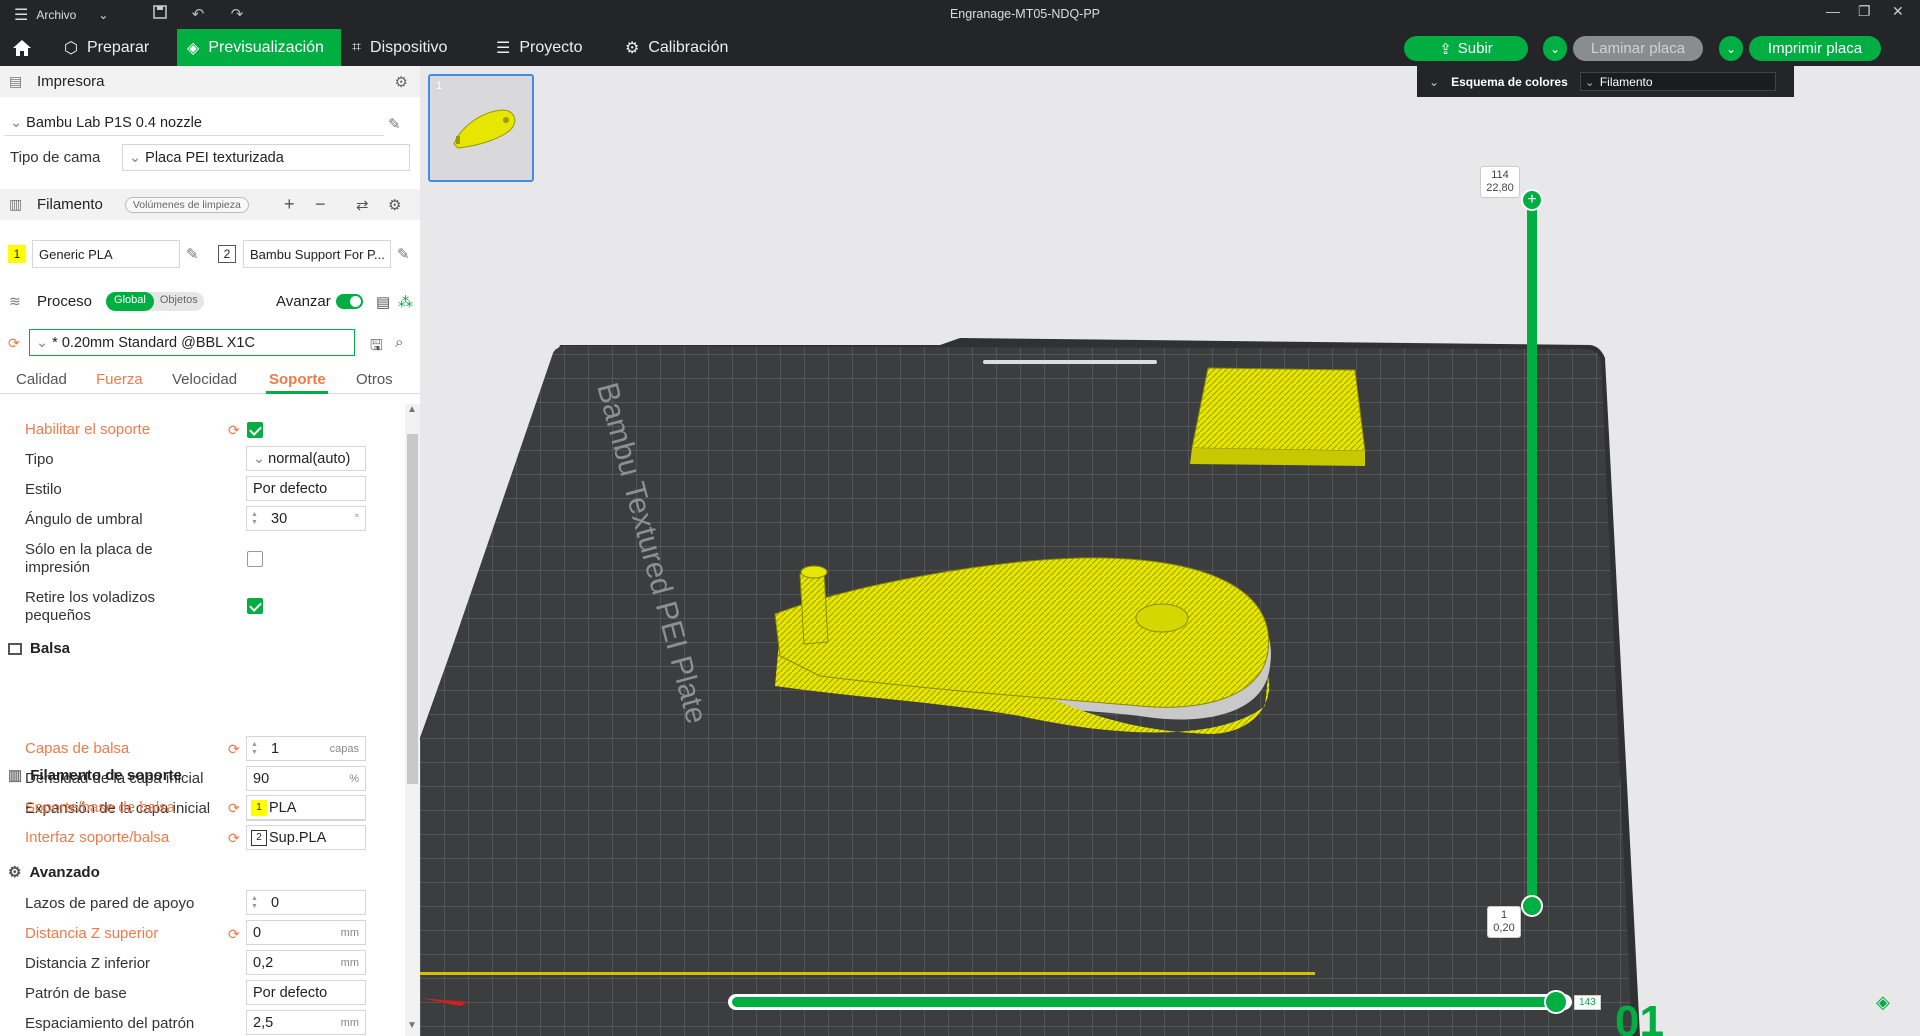  I want to click on threshold-angle-unit: °, so click(356, 518).